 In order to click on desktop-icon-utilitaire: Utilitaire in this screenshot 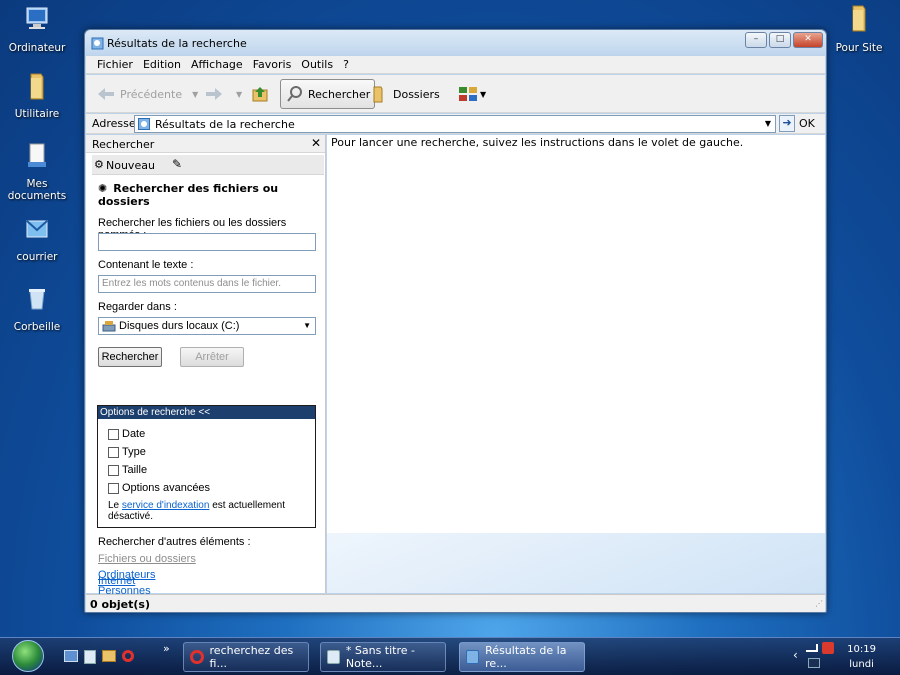, I will do `click(37, 95)`.